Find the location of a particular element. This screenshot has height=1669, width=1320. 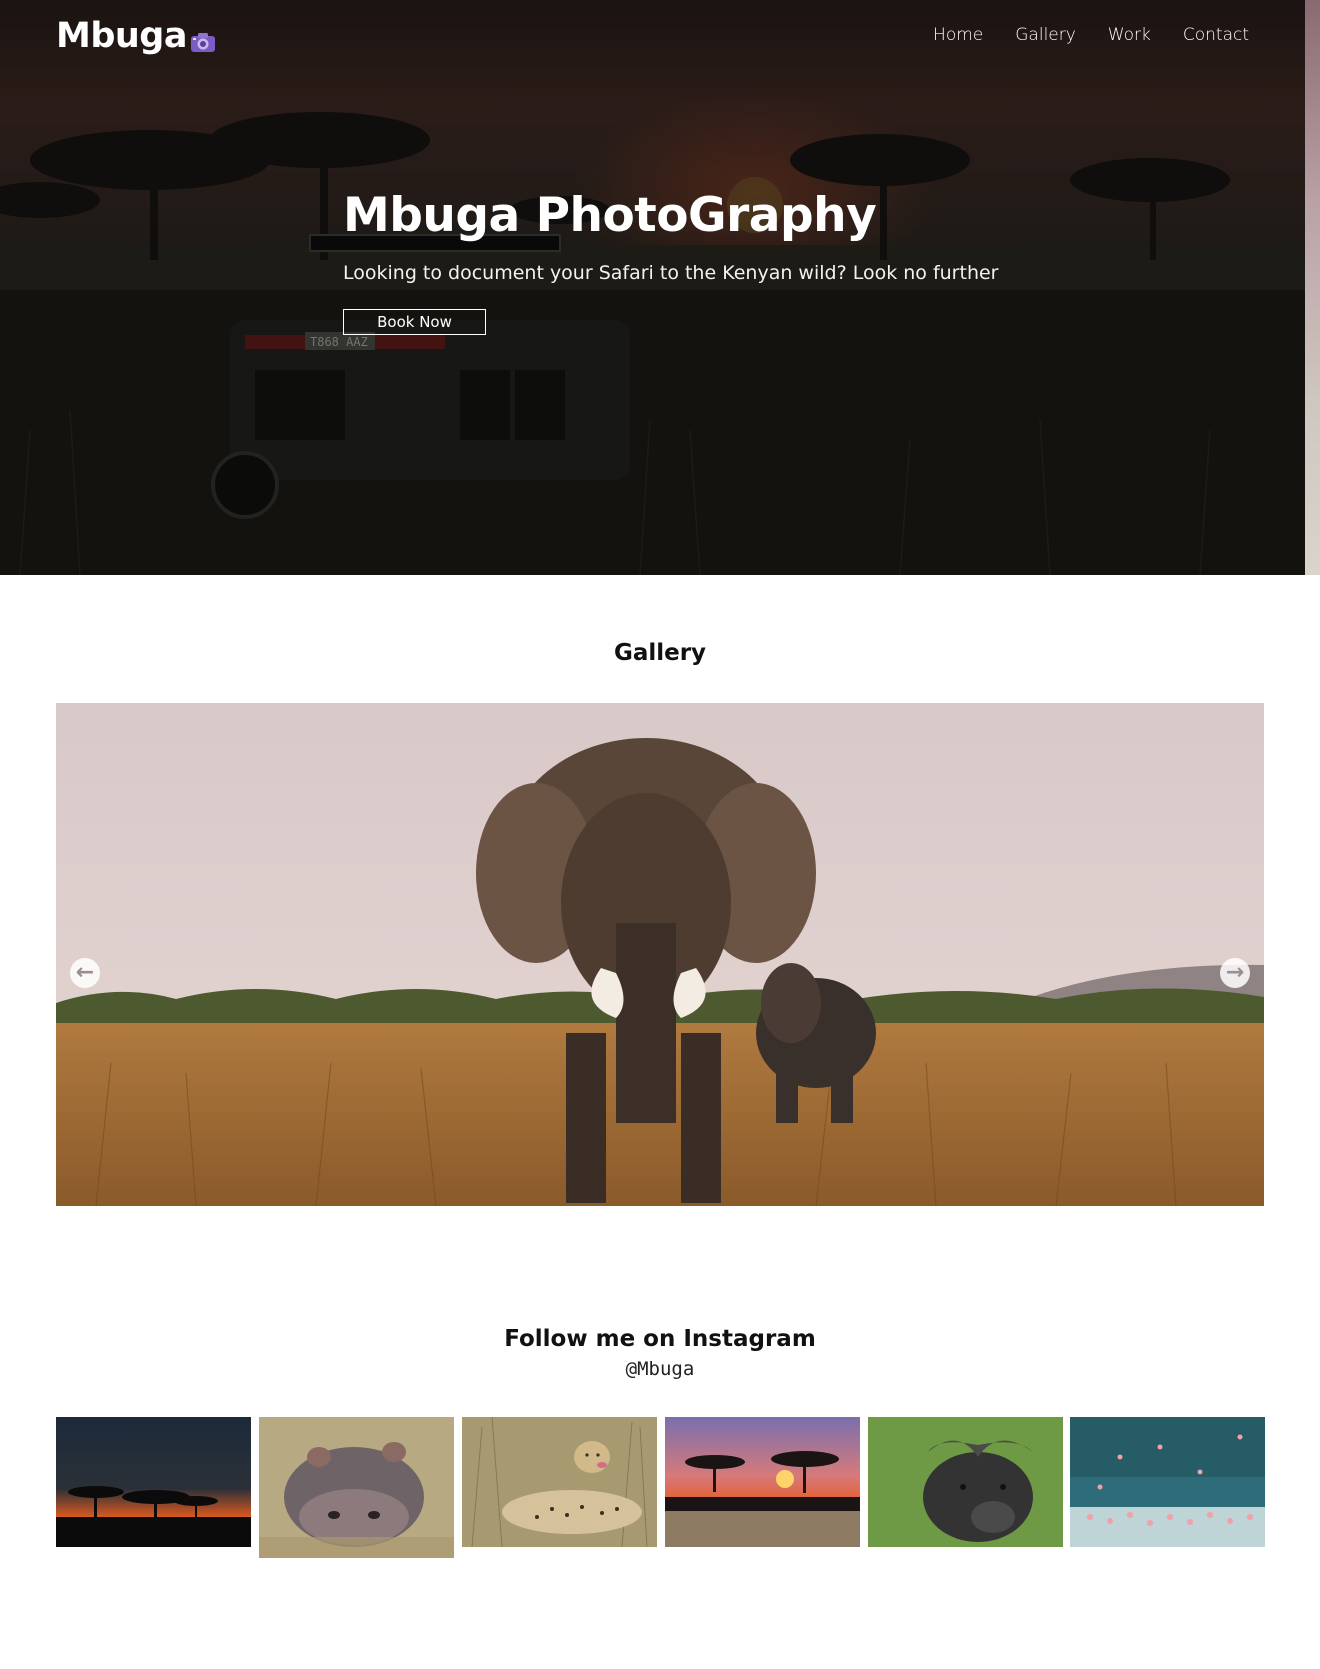

instagram-photo-flamingos is located at coordinates (1167, 1482).